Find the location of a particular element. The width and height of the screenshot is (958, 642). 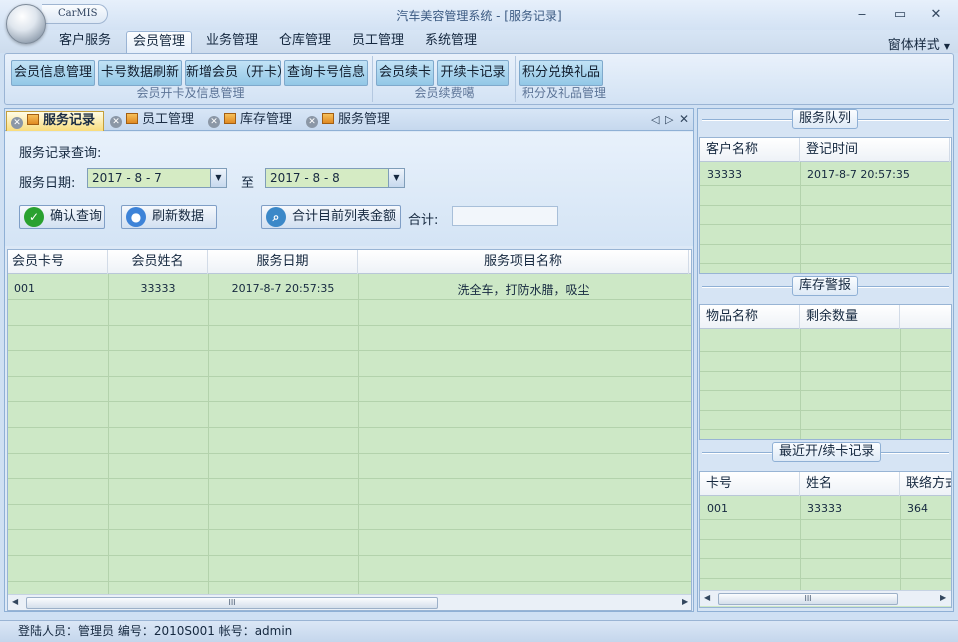

doc-tab-staff-management: ✕ 员工管理 is located at coordinates (154, 121).